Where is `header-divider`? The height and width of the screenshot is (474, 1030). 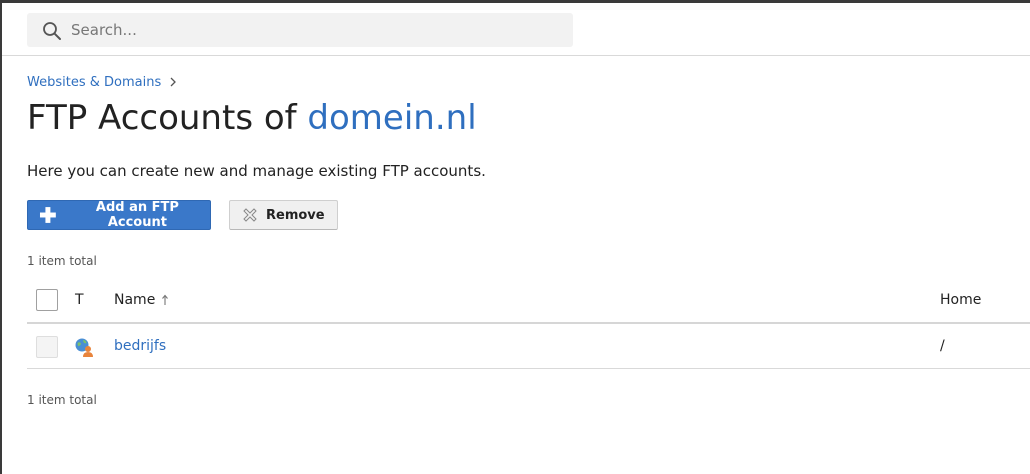 header-divider is located at coordinates (516, 55).